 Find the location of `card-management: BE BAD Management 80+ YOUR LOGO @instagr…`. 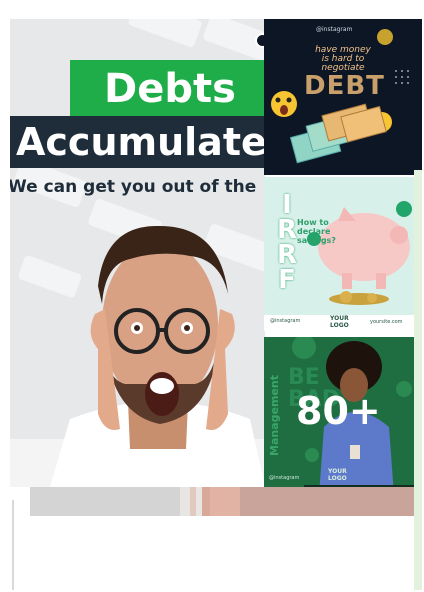

card-management: BE BAD Management 80+ YOUR LOGO @instagr… is located at coordinates (340, 416).